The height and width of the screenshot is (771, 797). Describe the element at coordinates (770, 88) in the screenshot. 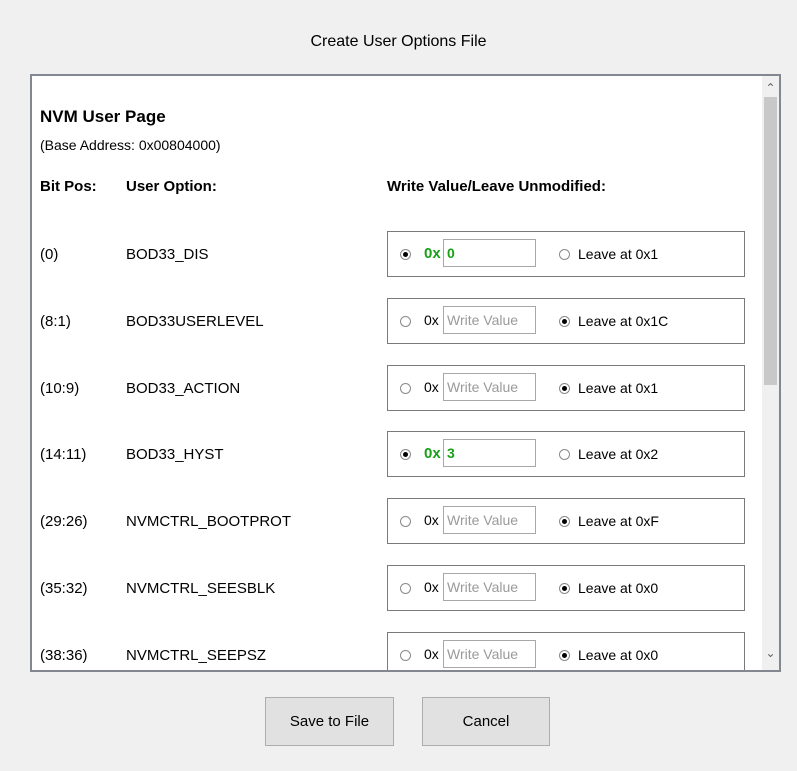

I see `chevron-up-icon: ⌃` at that location.